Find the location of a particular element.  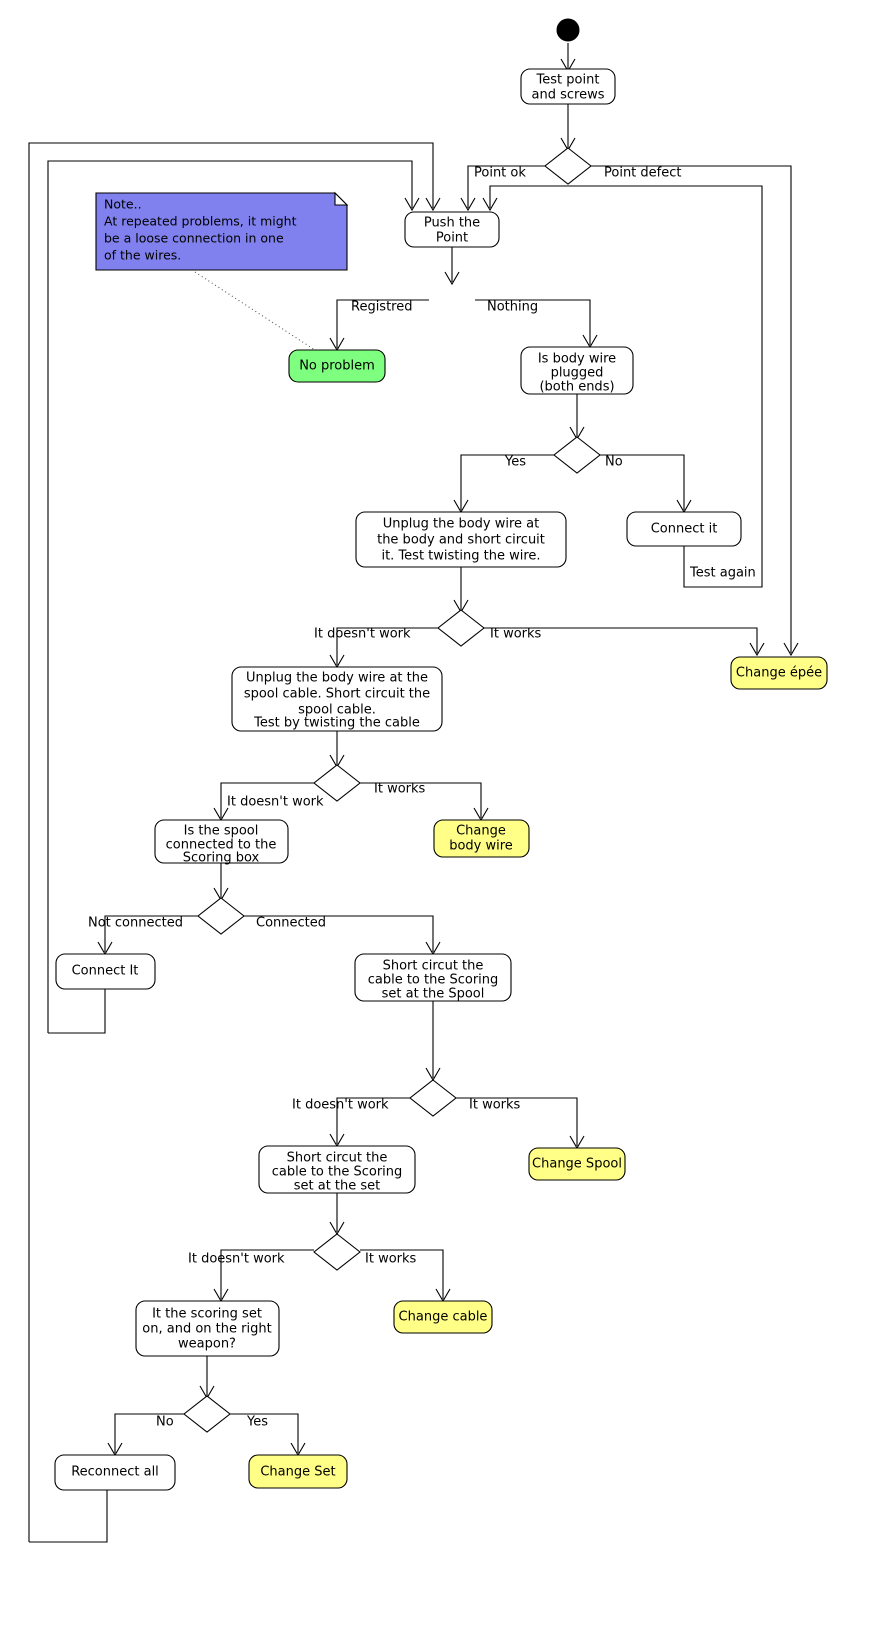

node-change-cable-label: Change cable is located at coordinates (443, 1317).